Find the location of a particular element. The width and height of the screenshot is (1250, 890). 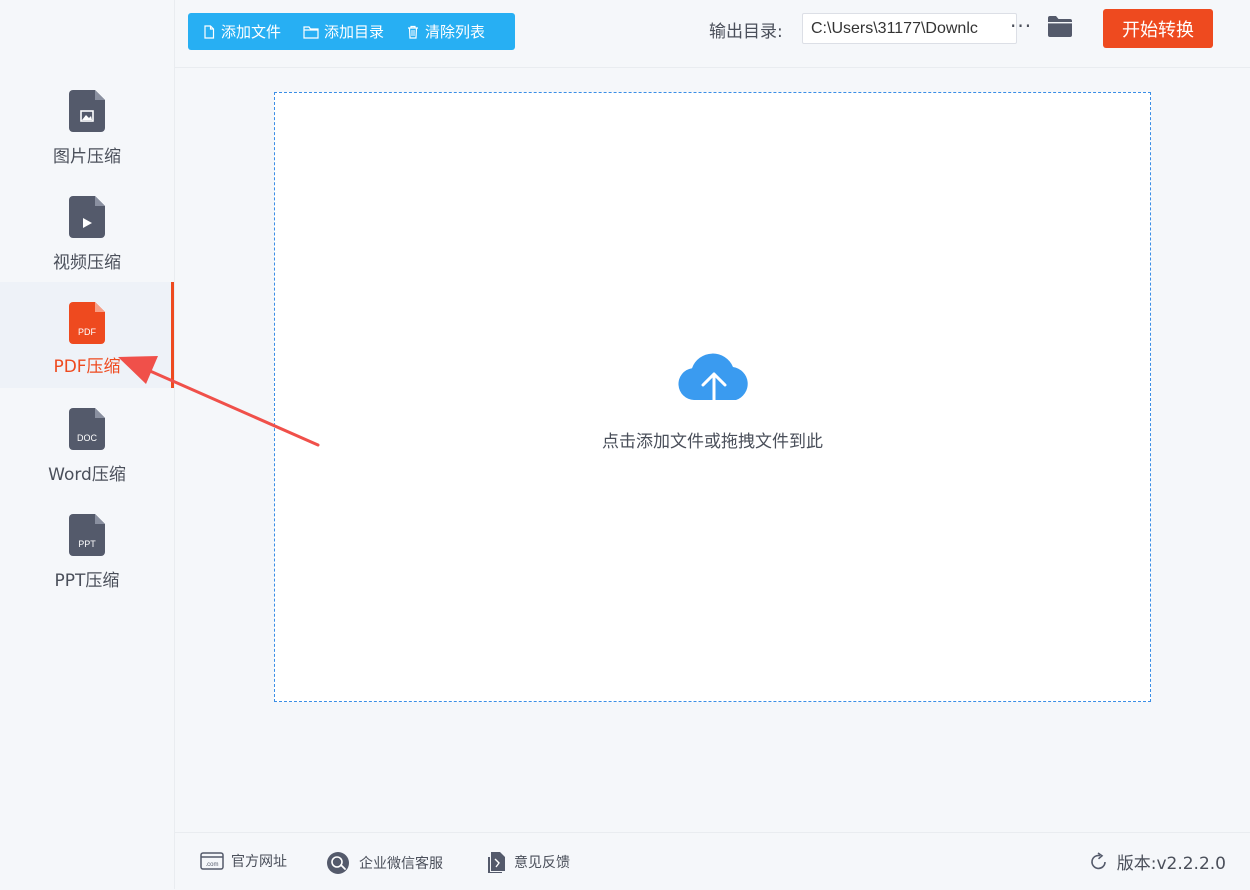

sidebar-item-label: 视频压缩 is located at coordinates (87, 263).